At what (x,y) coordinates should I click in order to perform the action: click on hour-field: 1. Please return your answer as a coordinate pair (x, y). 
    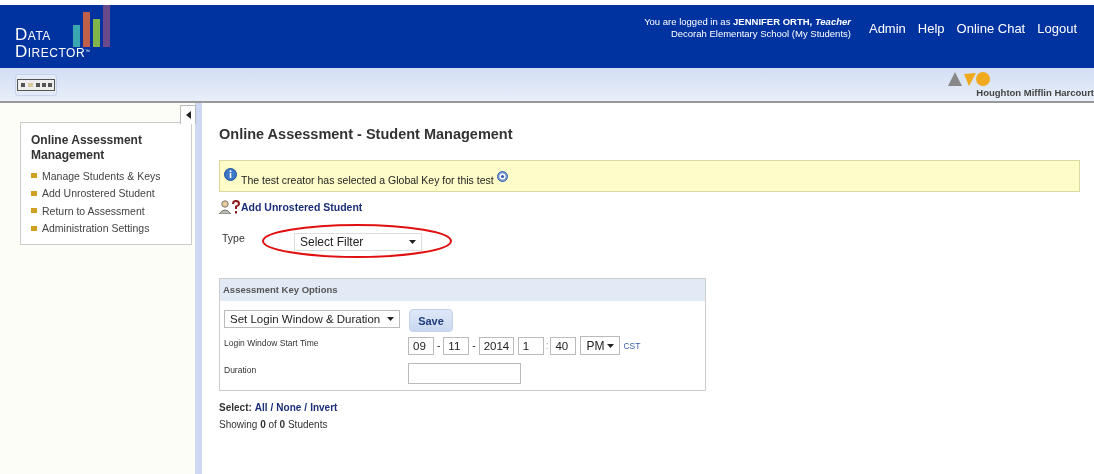
    Looking at the image, I should click on (530, 345).